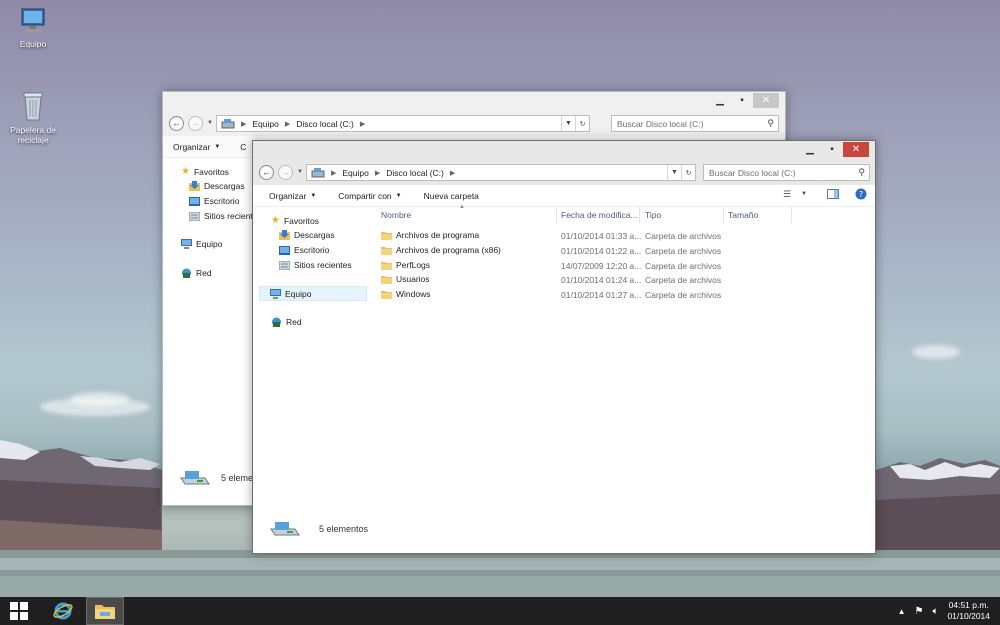  What do you see at coordinates (448, 250) in the screenshot?
I see `row-name: Archivos de programa (x86)` at bounding box center [448, 250].